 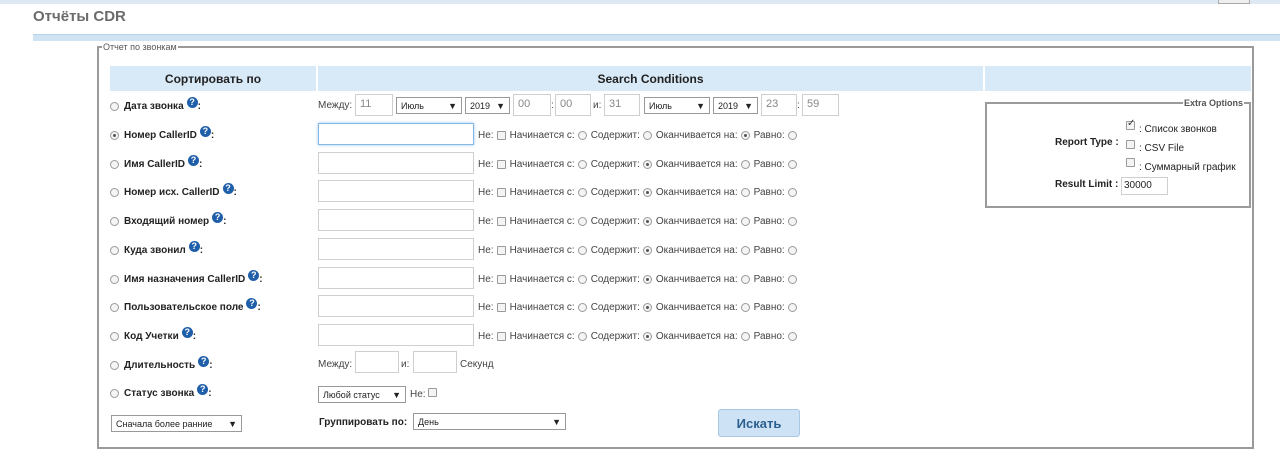 What do you see at coordinates (374, 105) in the screenshot?
I see `from-day-input: 11` at bounding box center [374, 105].